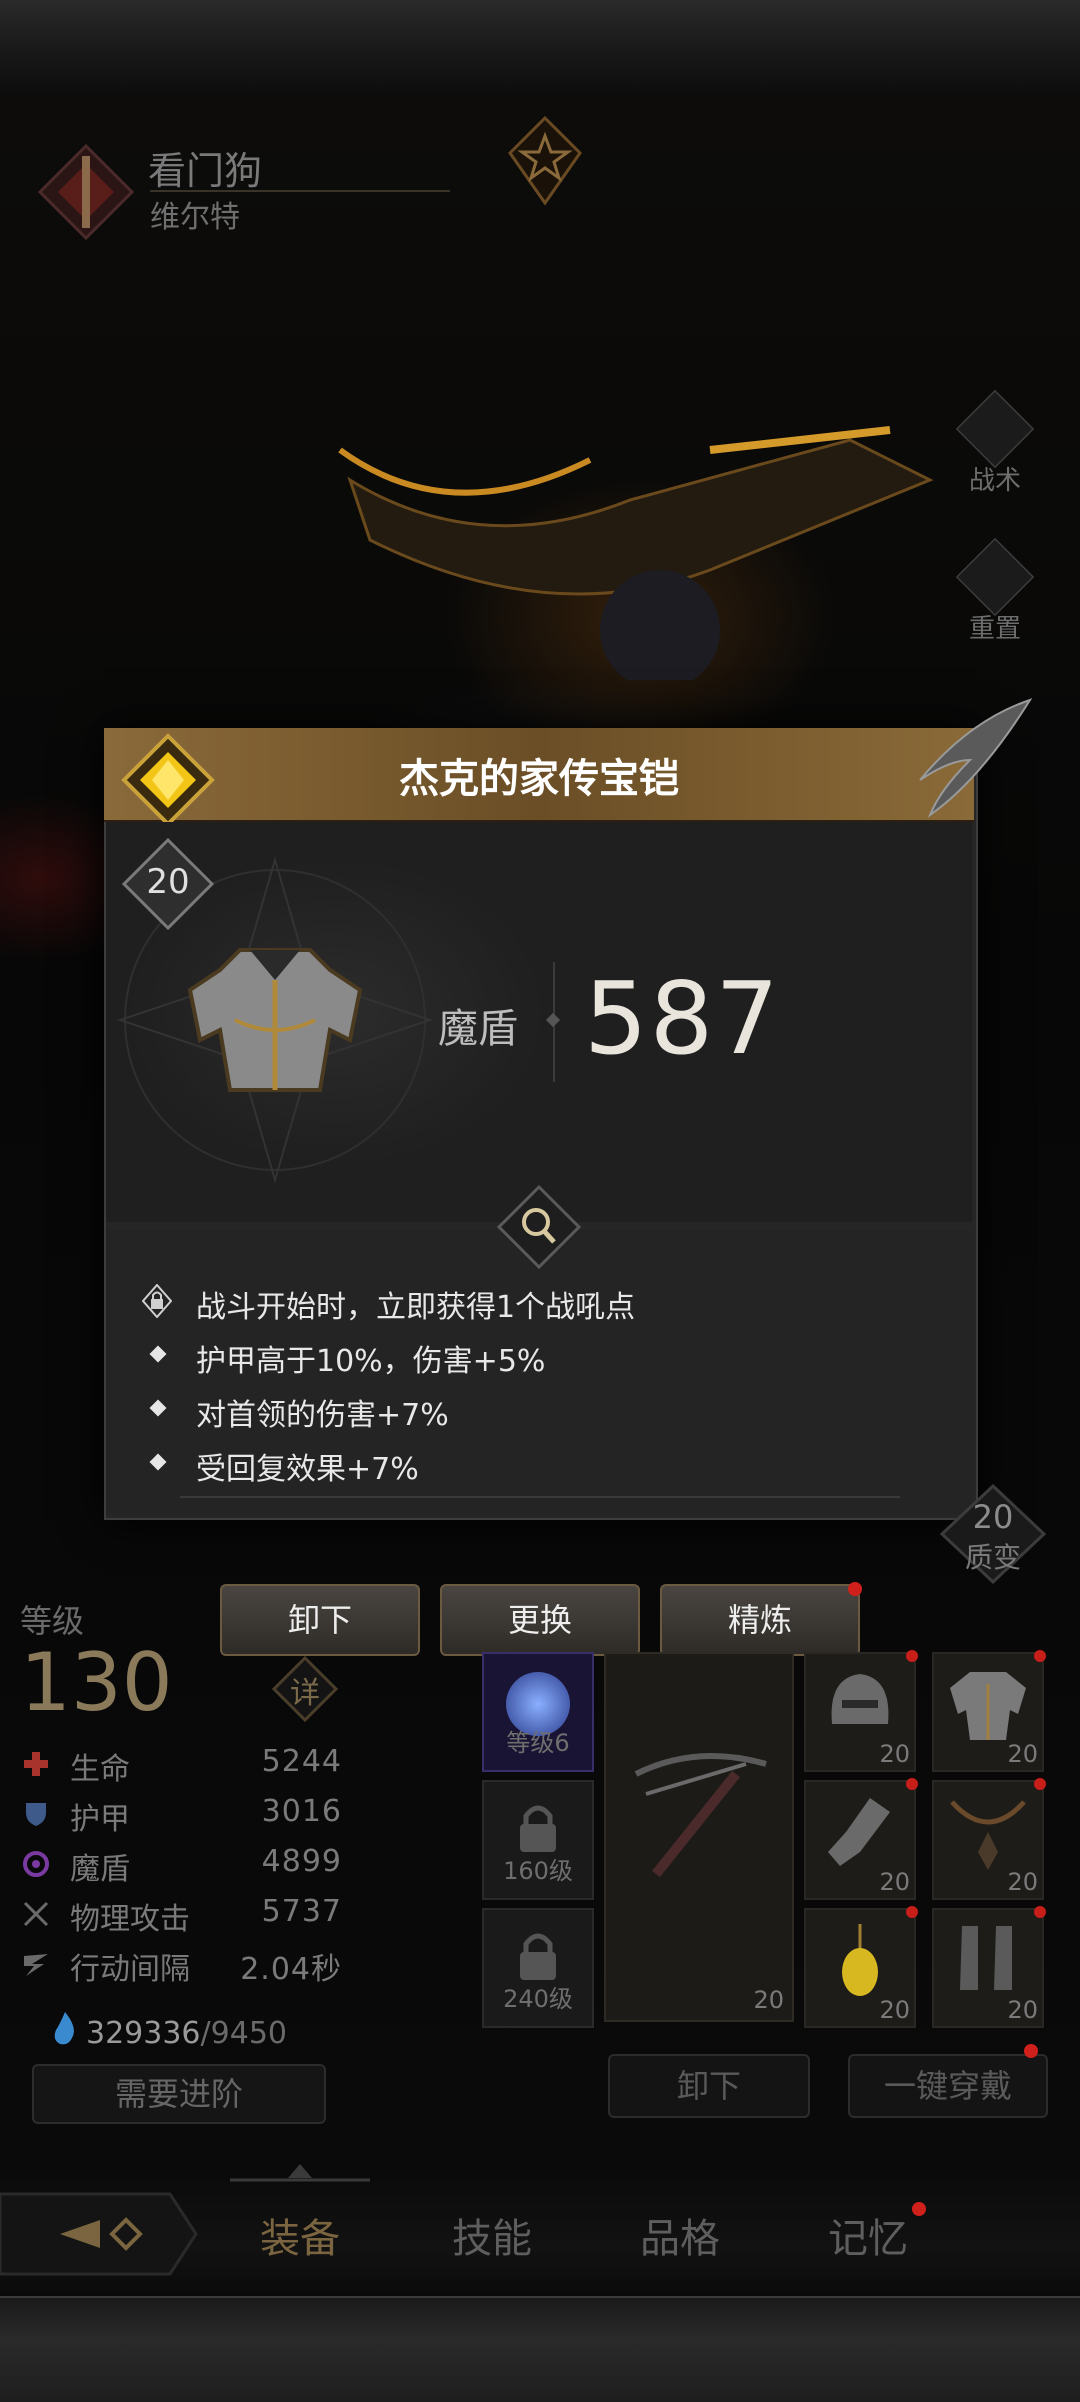 Image resolution: width=1080 pixels, height=2402 pixels. What do you see at coordinates (992, 1557) in the screenshot?
I see `transmute-label: 质变` at bounding box center [992, 1557].